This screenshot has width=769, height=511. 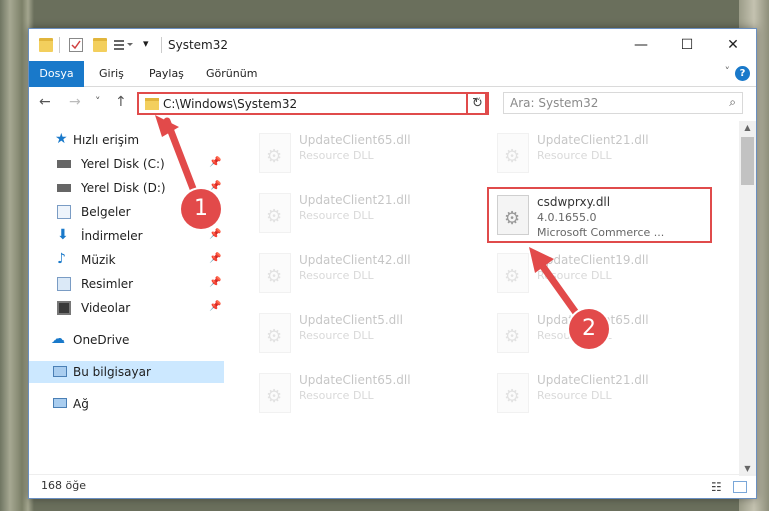 What do you see at coordinates (589, 329) in the screenshot?
I see `step-badge-2: 2` at bounding box center [589, 329].